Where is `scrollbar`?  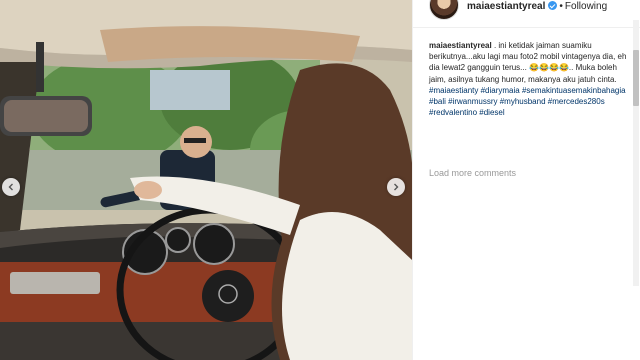
scrollbar is located at coordinates (636, 153).